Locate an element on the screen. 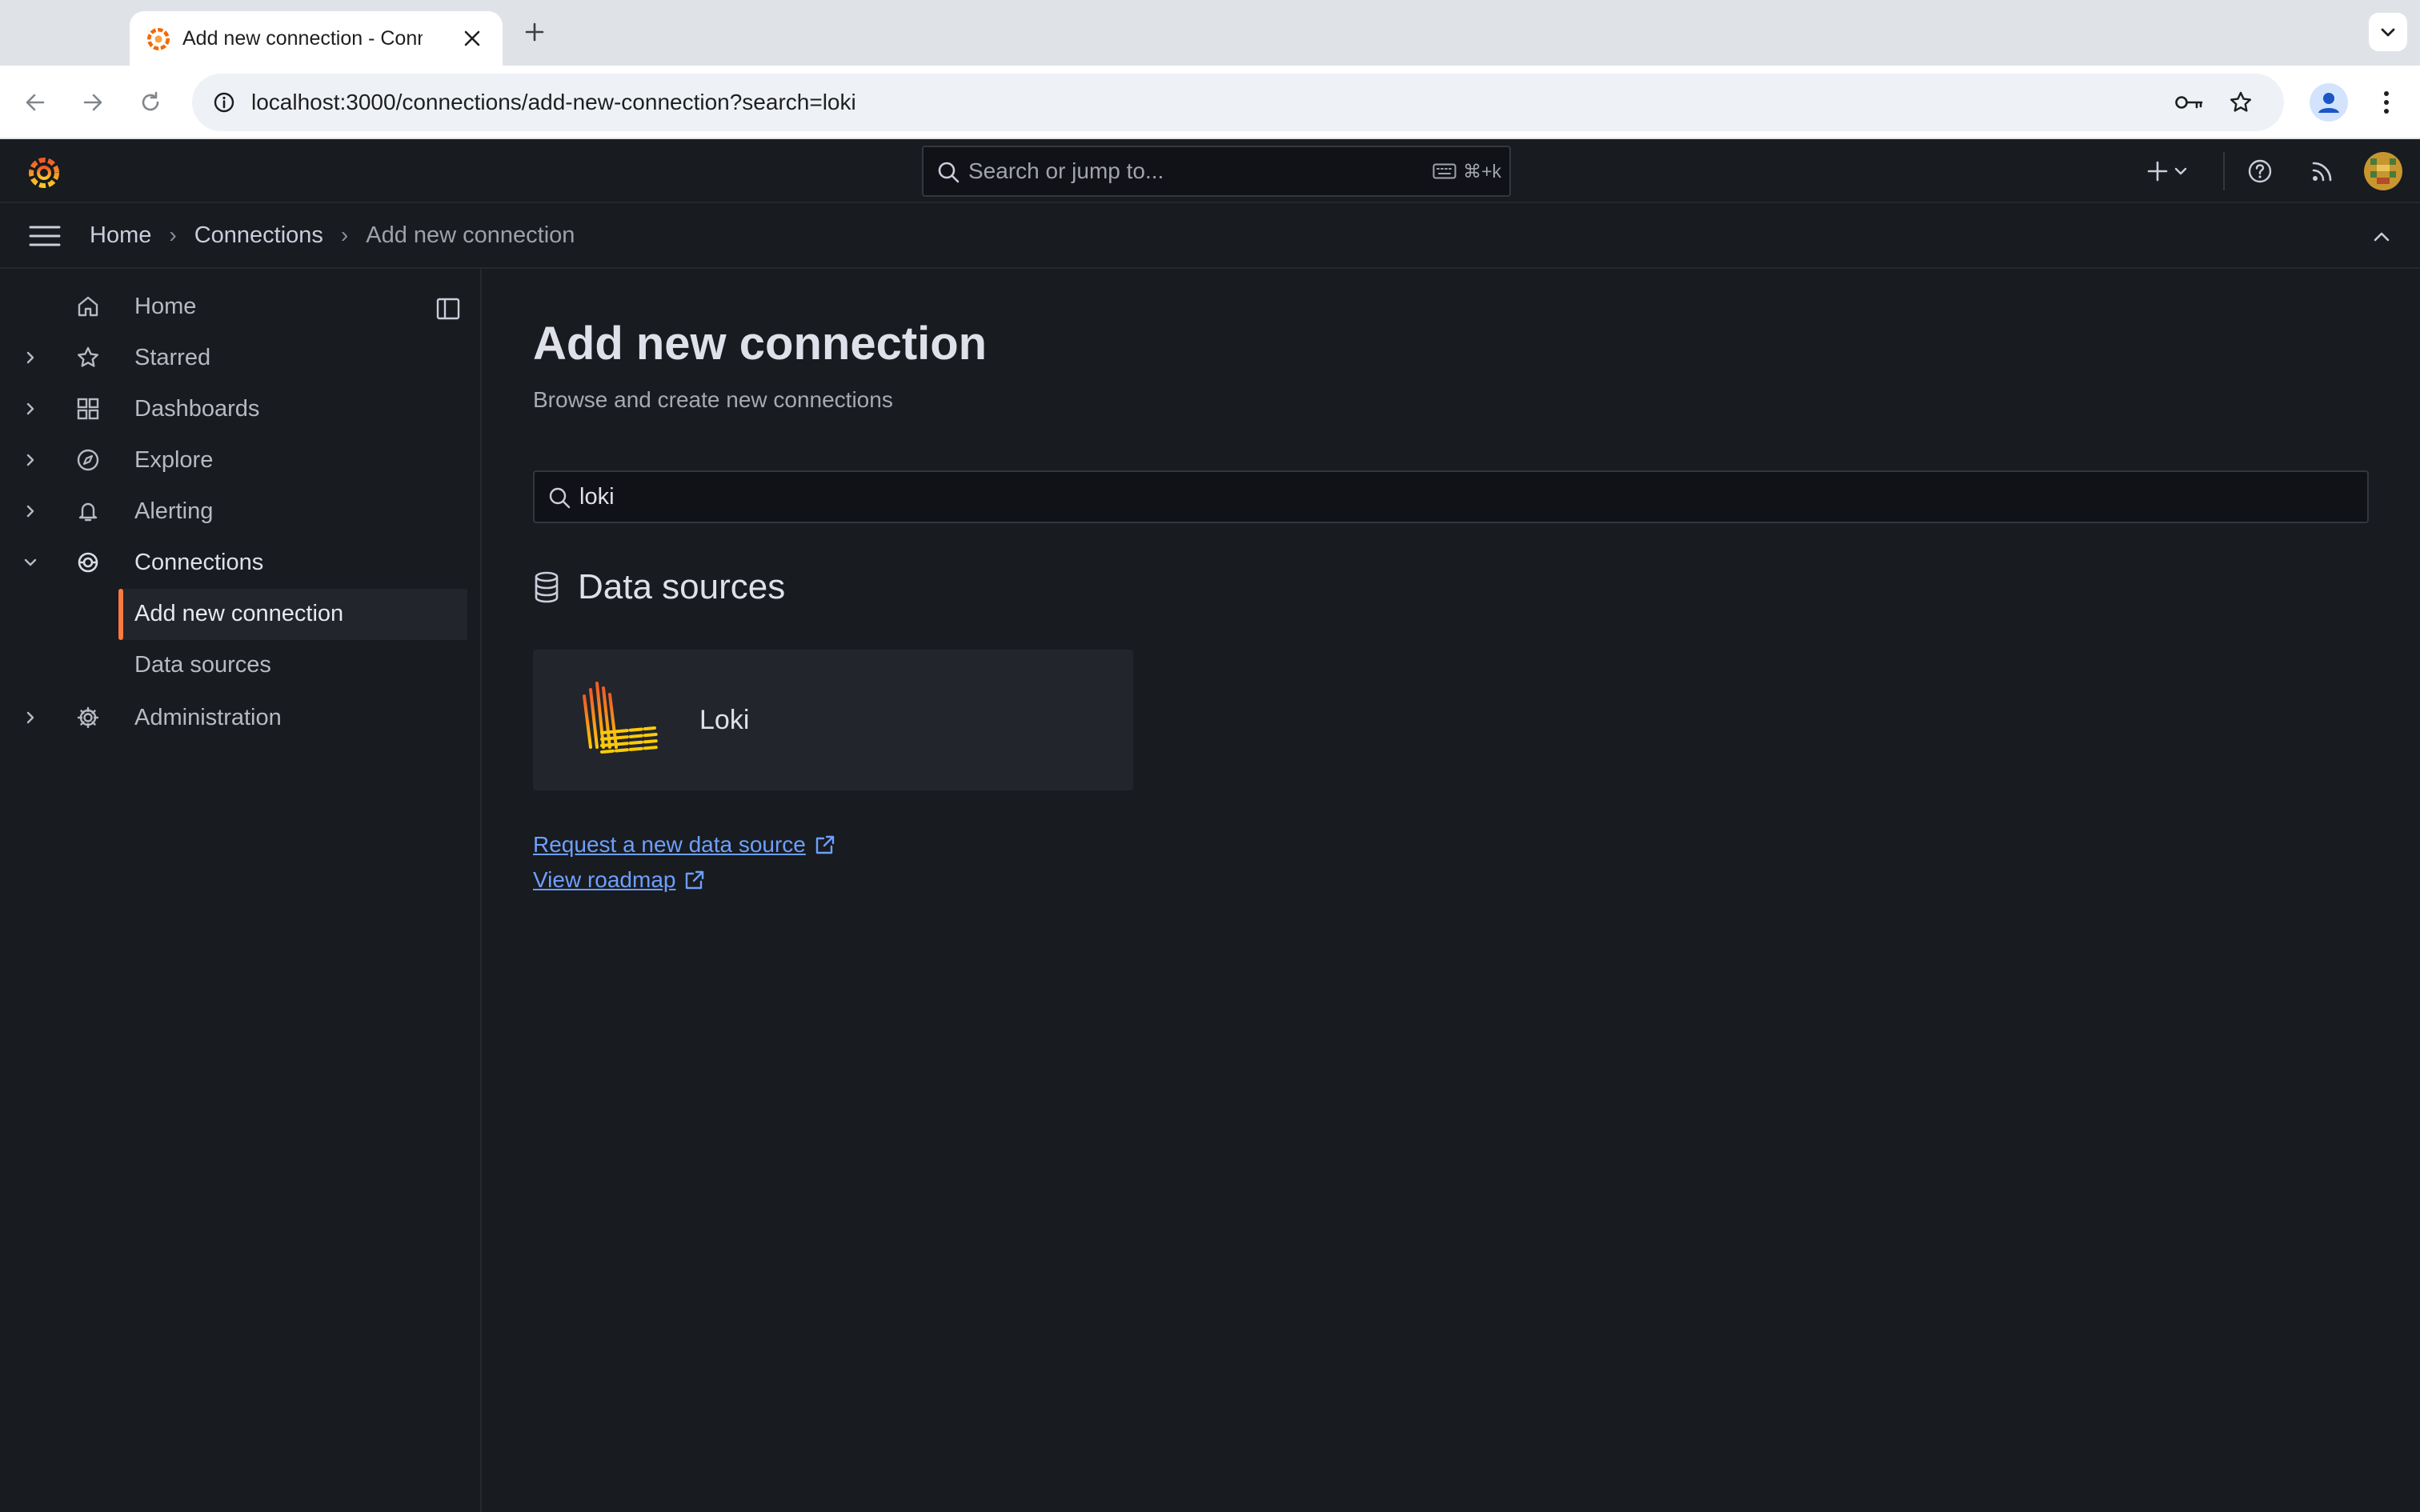 The image size is (2420, 1512). connection-search is located at coordinates (1451, 496).